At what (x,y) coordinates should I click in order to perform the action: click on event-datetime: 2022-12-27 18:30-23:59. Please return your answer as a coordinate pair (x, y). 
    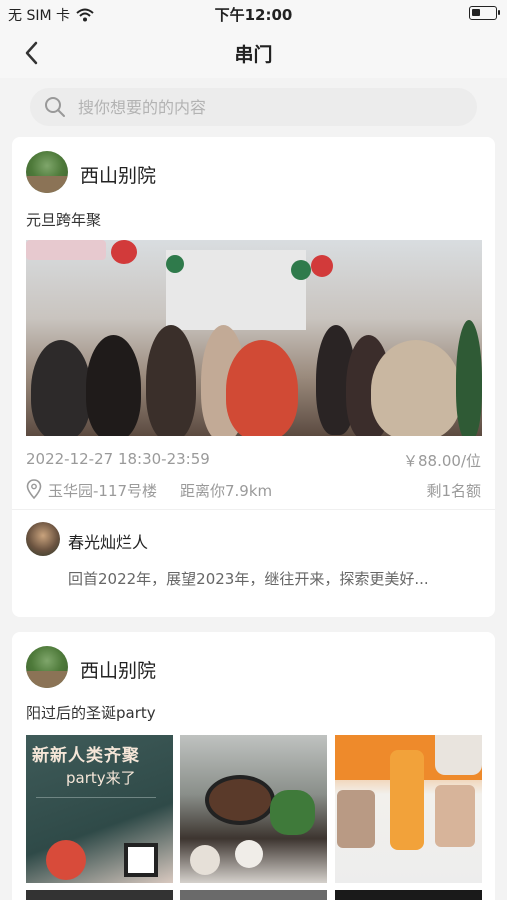
    Looking at the image, I should click on (118, 459).